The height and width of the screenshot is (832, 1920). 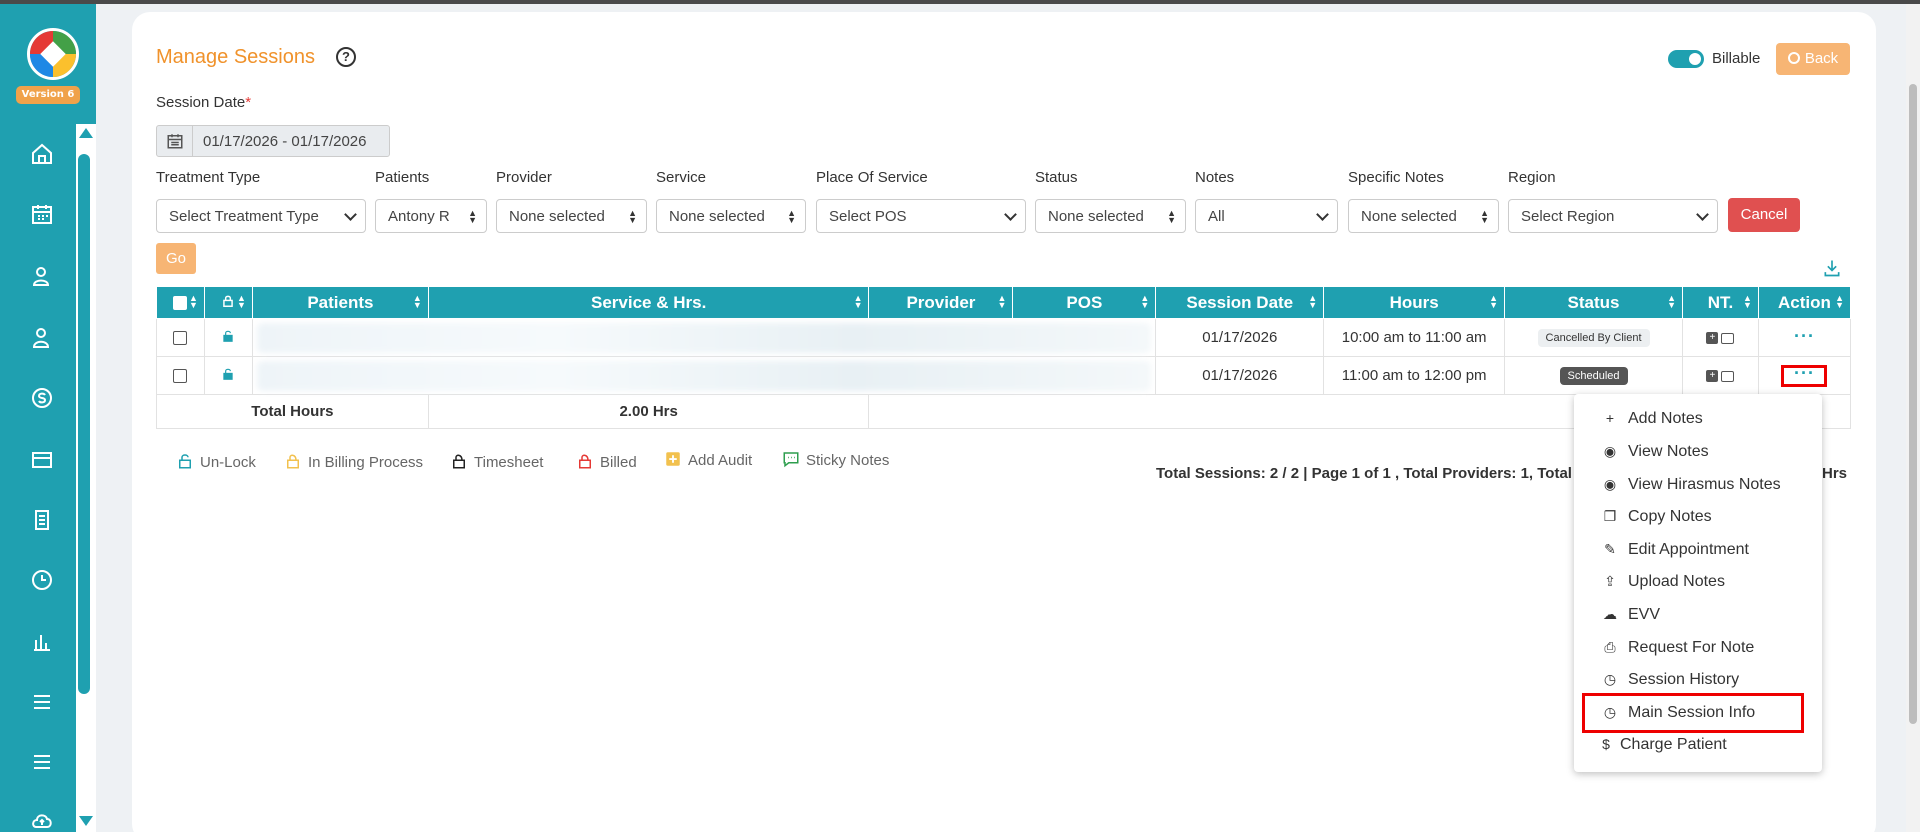 What do you see at coordinates (44, 764) in the screenshot?
I see `list-icon` at bounding box center [44, 764].